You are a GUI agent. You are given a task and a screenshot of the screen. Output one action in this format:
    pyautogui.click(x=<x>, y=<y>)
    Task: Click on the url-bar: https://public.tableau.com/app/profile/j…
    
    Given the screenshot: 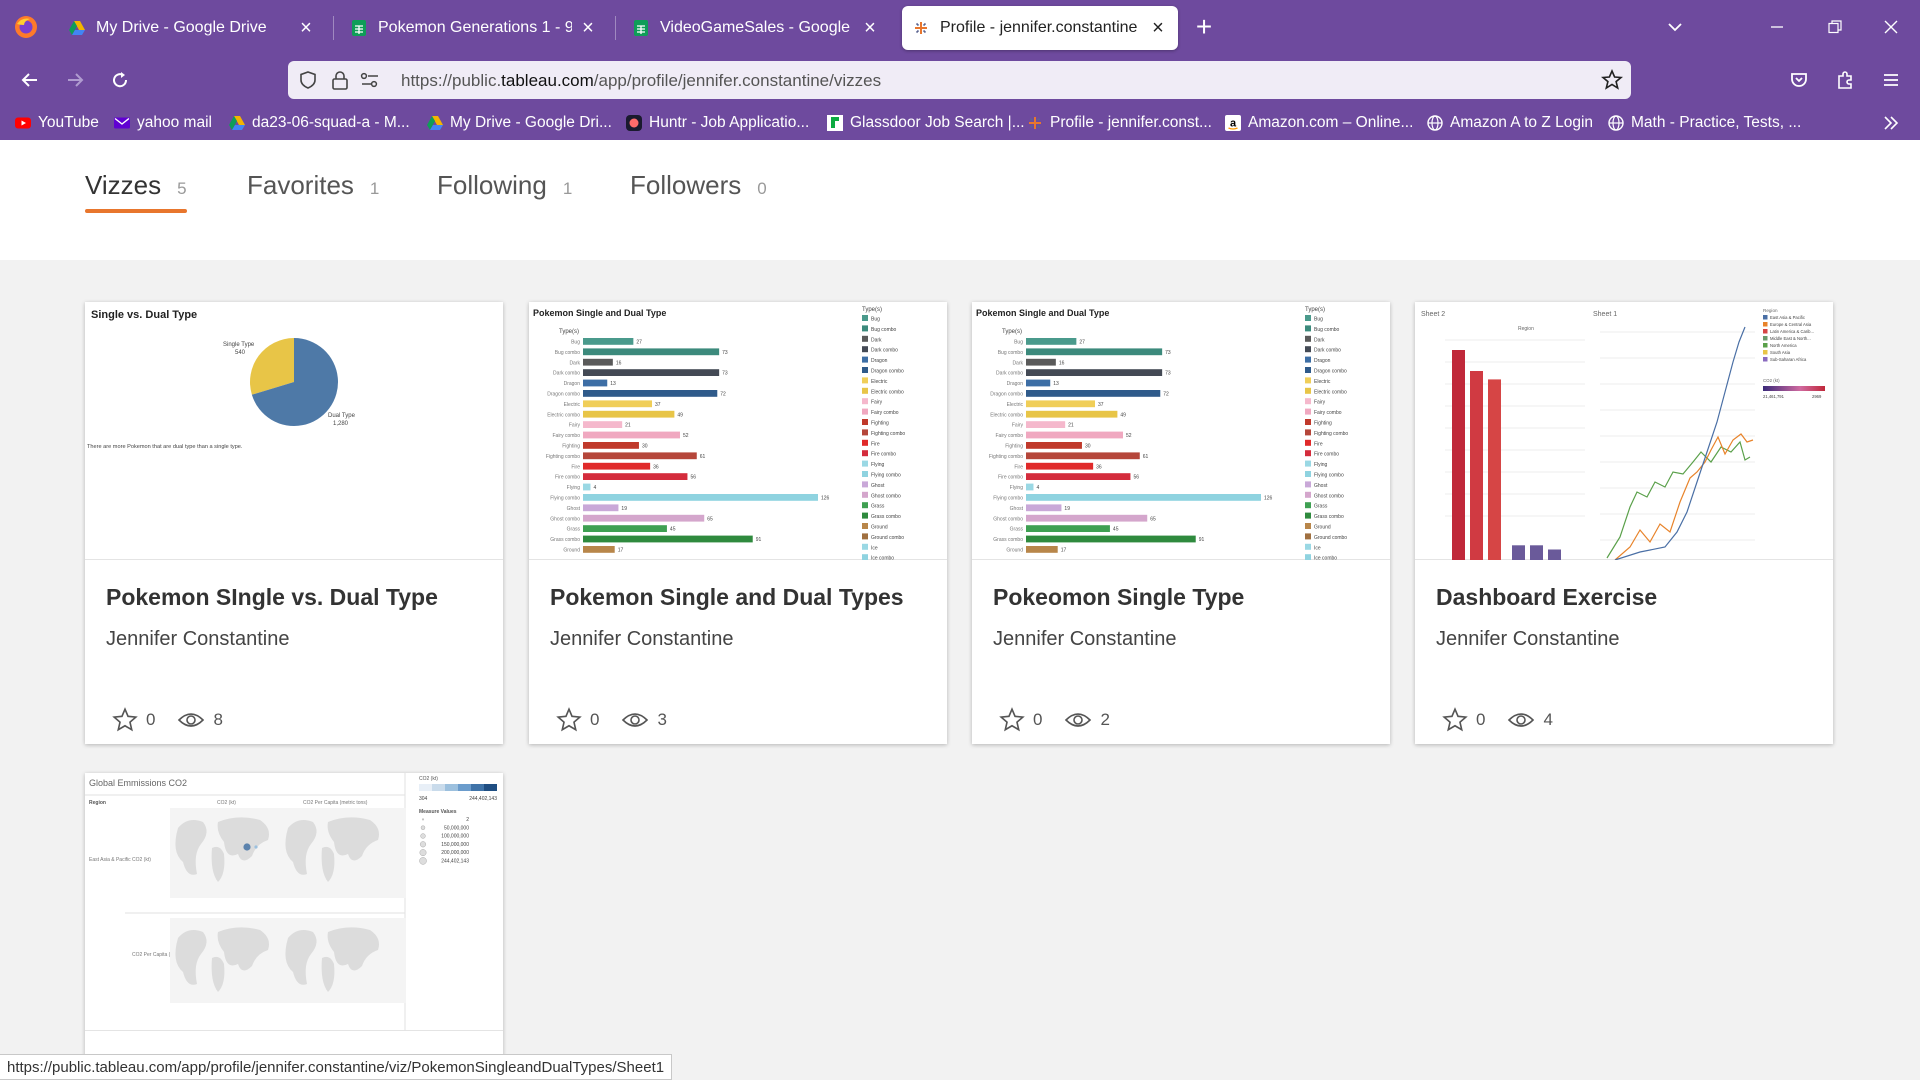 What is the action you would take?
    pyautogui.click(x=959, y=80)
    